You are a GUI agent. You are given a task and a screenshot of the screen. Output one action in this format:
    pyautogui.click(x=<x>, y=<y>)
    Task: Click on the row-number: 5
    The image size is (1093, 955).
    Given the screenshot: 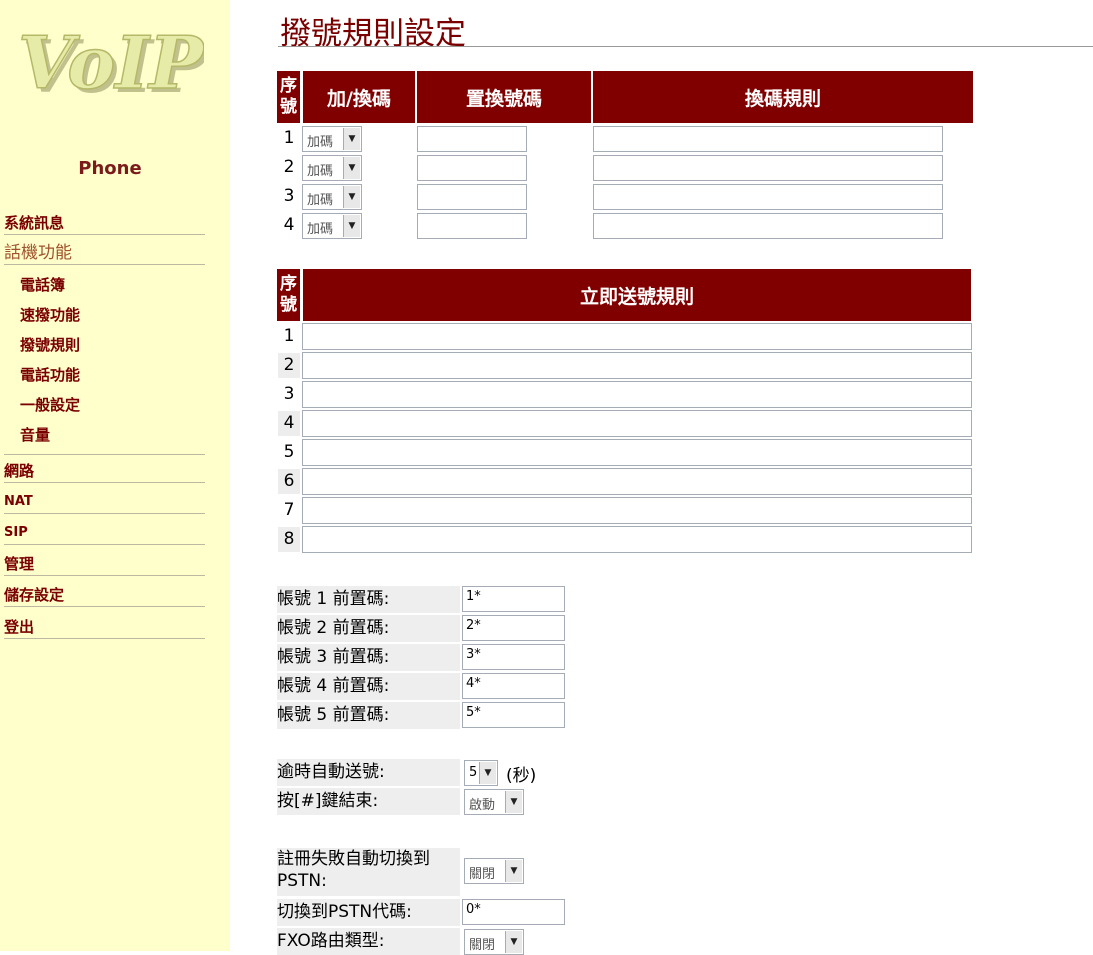 What is the action you would take?
    pyautogui.click(x=289, y=452)
    